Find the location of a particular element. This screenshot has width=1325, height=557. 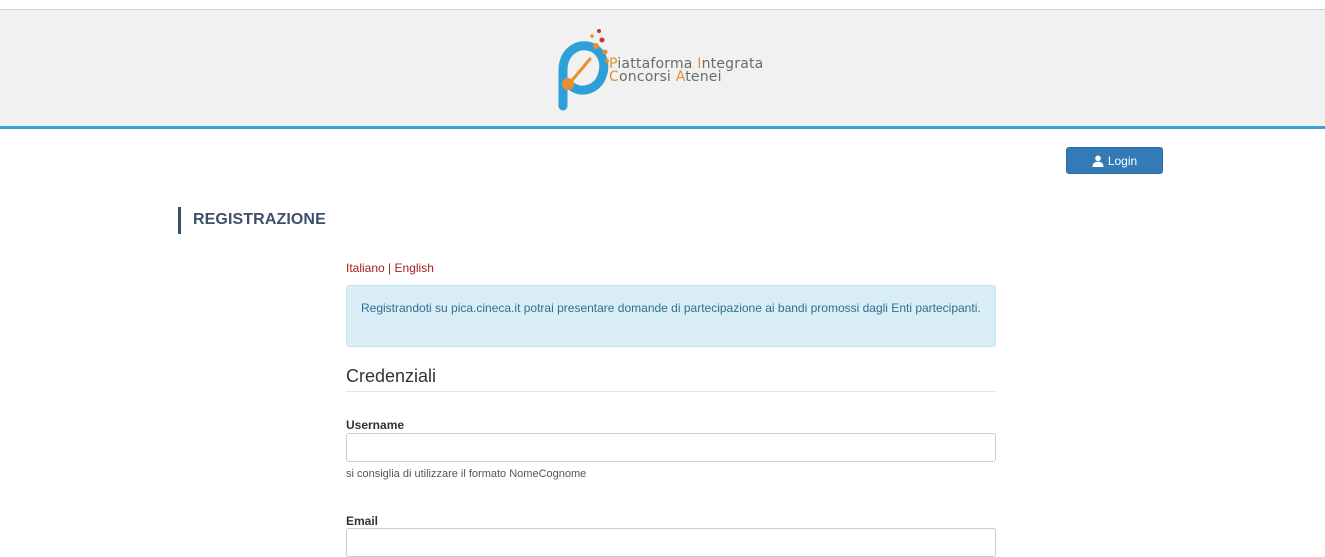

username-label: Username is located at coordinates (375, 425).